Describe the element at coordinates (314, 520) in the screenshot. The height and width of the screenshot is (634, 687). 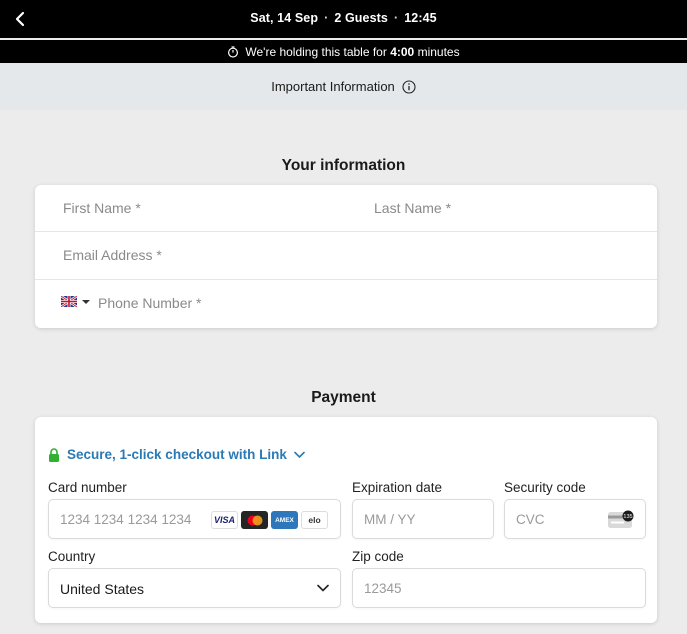
I see `elo-icon: elo` at that location.